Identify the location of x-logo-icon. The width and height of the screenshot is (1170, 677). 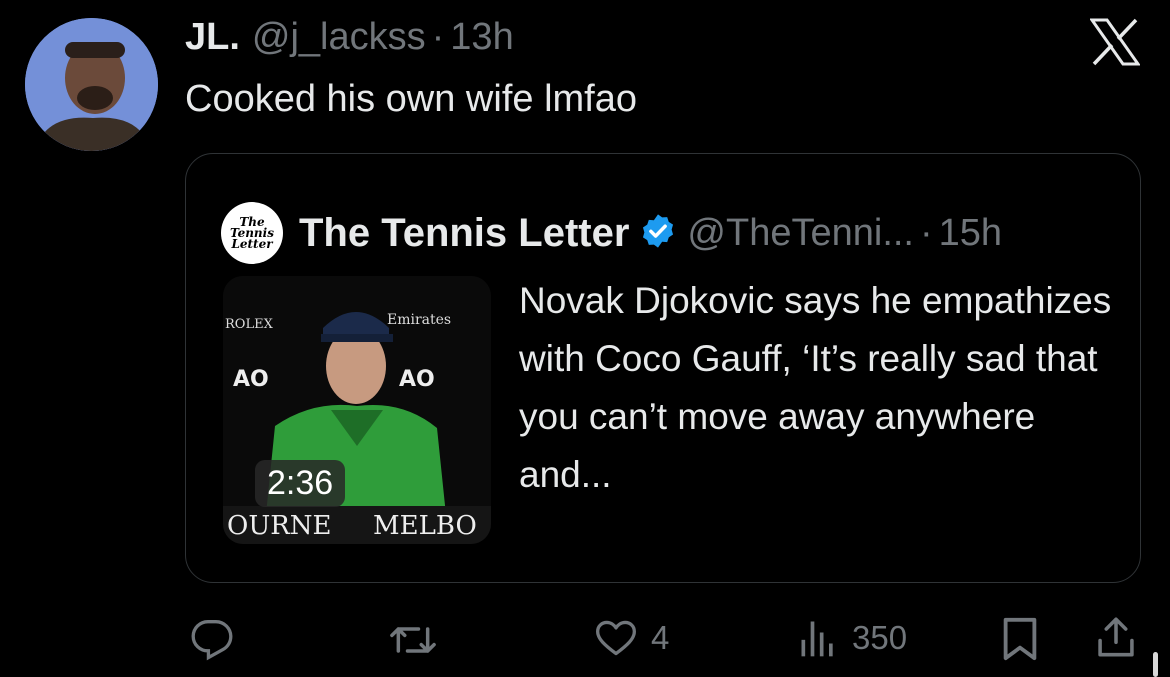
(1115, 42).